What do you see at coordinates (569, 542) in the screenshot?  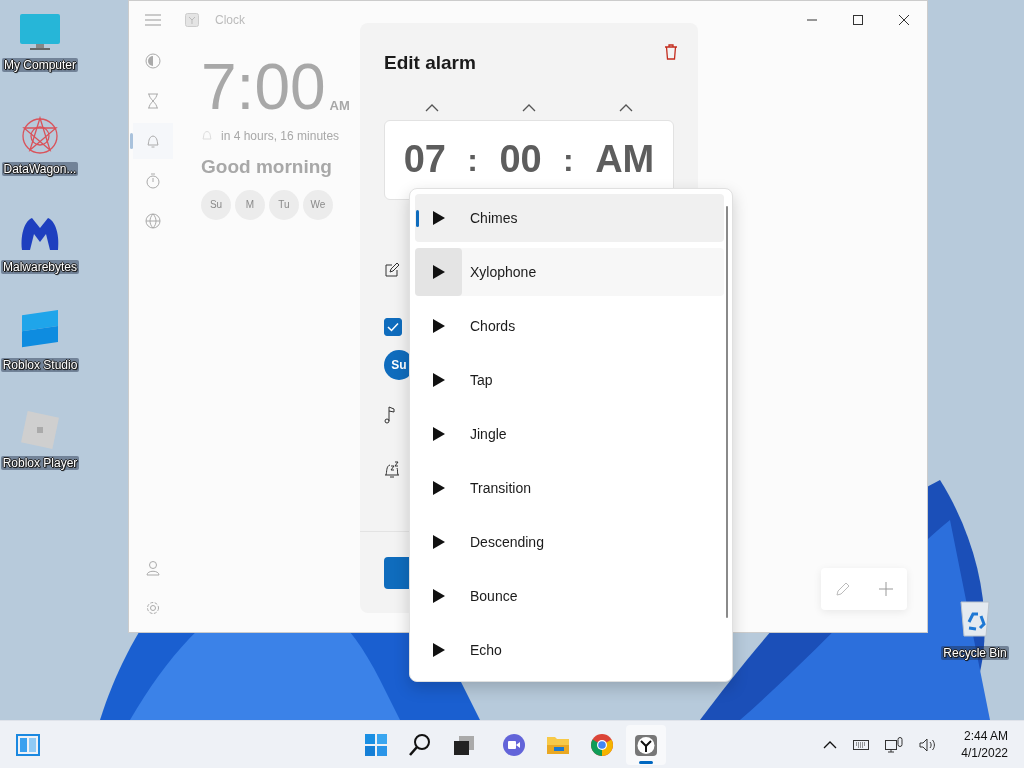 I see `sound-option: Descending` at bounding box center [569, 542].